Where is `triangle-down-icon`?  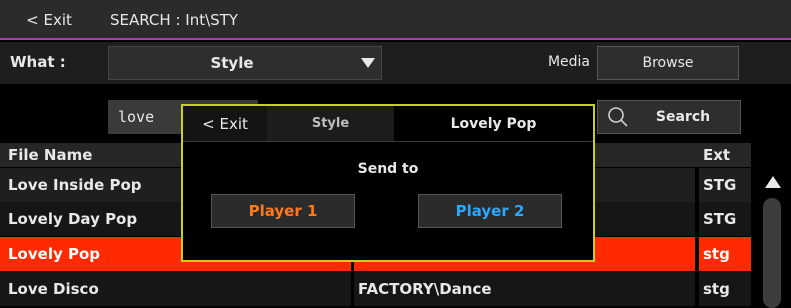
triangle-down-icon is located at coordinates (368, 63).